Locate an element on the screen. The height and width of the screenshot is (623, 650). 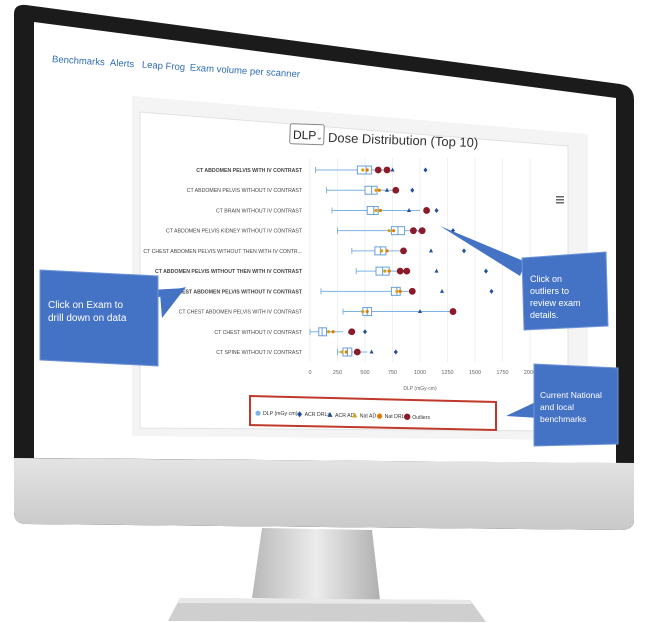
callout-line: drill down on data is located at coordinates (87, 318).